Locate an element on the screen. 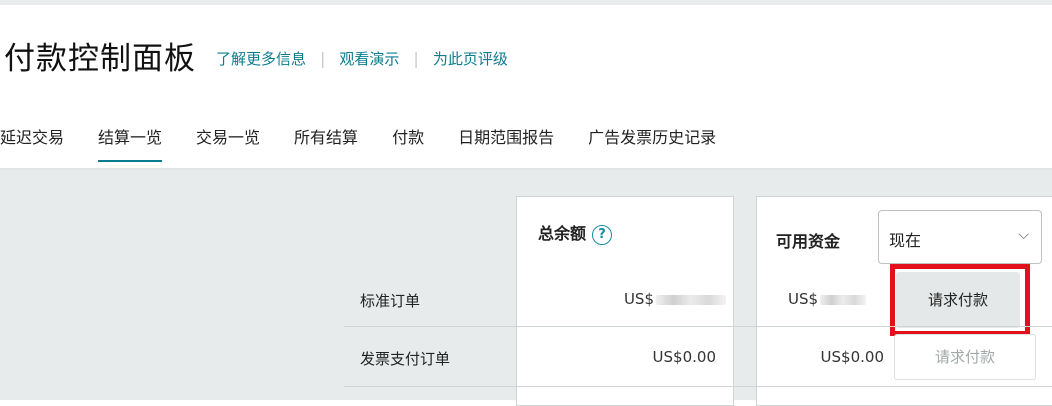 The image size is (1052, 406). tab-statement-view: 结算一览 is located at coordinates (130, 140).